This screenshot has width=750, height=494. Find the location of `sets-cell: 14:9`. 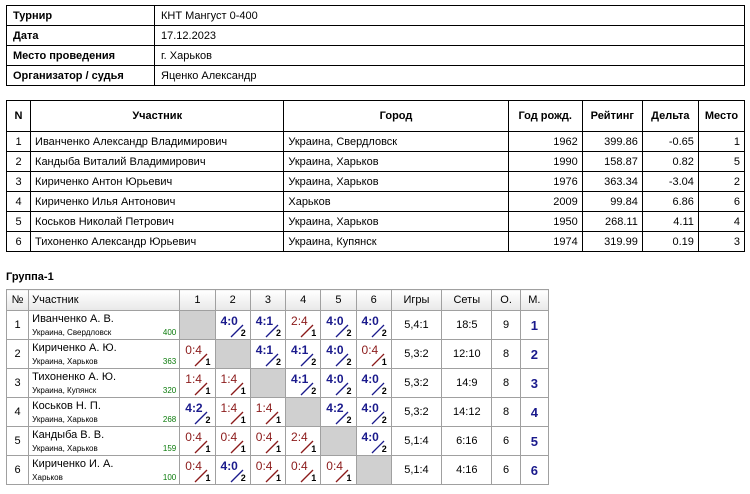

sets-cell: 14:9 is located at coordinates (467, 383).